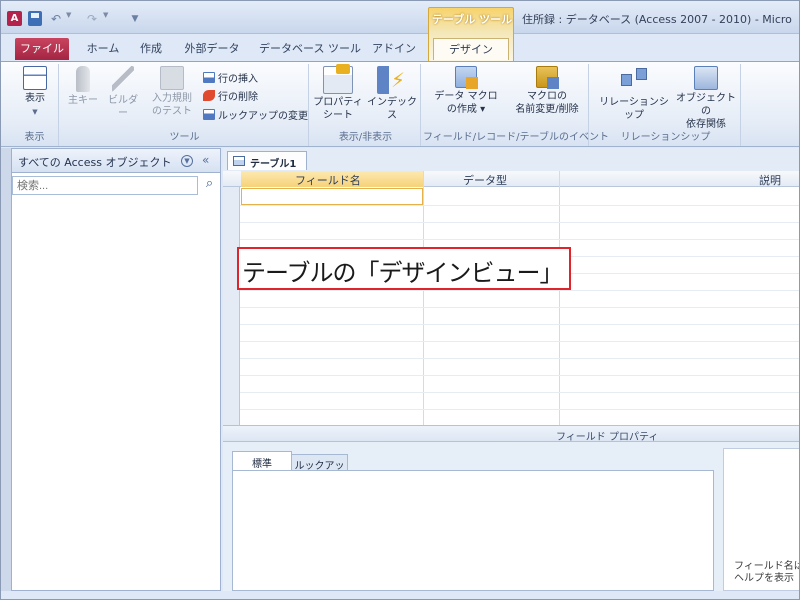 The image size is (800, 600). Describe the element at coordinates (404, 268) in the screenshot. I see `design-view-annotation: テーブルの「デザインビュー」` at that location.